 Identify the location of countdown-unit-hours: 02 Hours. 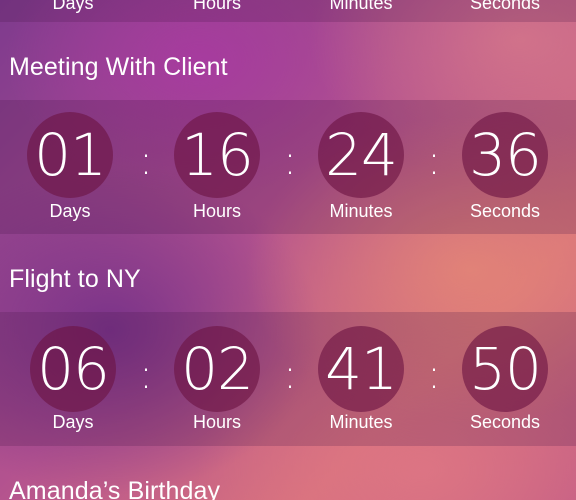
(217, 386).